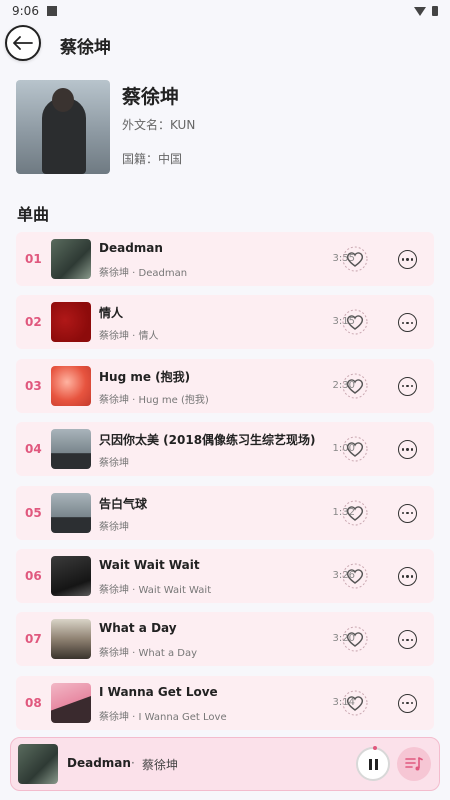 The image size is (450, 800). Describe the element at coordinates (207, 440) in the screenshot. I see `song-title: 只因你太美 (2018偶像练习生综艺现场)` at that location.